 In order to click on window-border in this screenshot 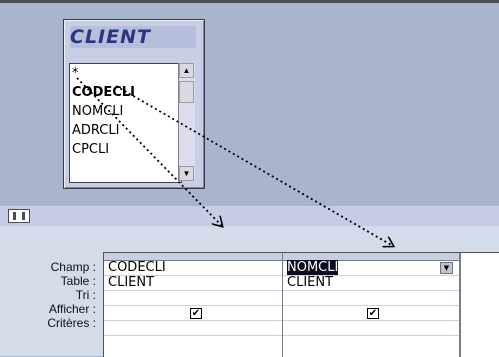, I will do `click(249, 1)`.